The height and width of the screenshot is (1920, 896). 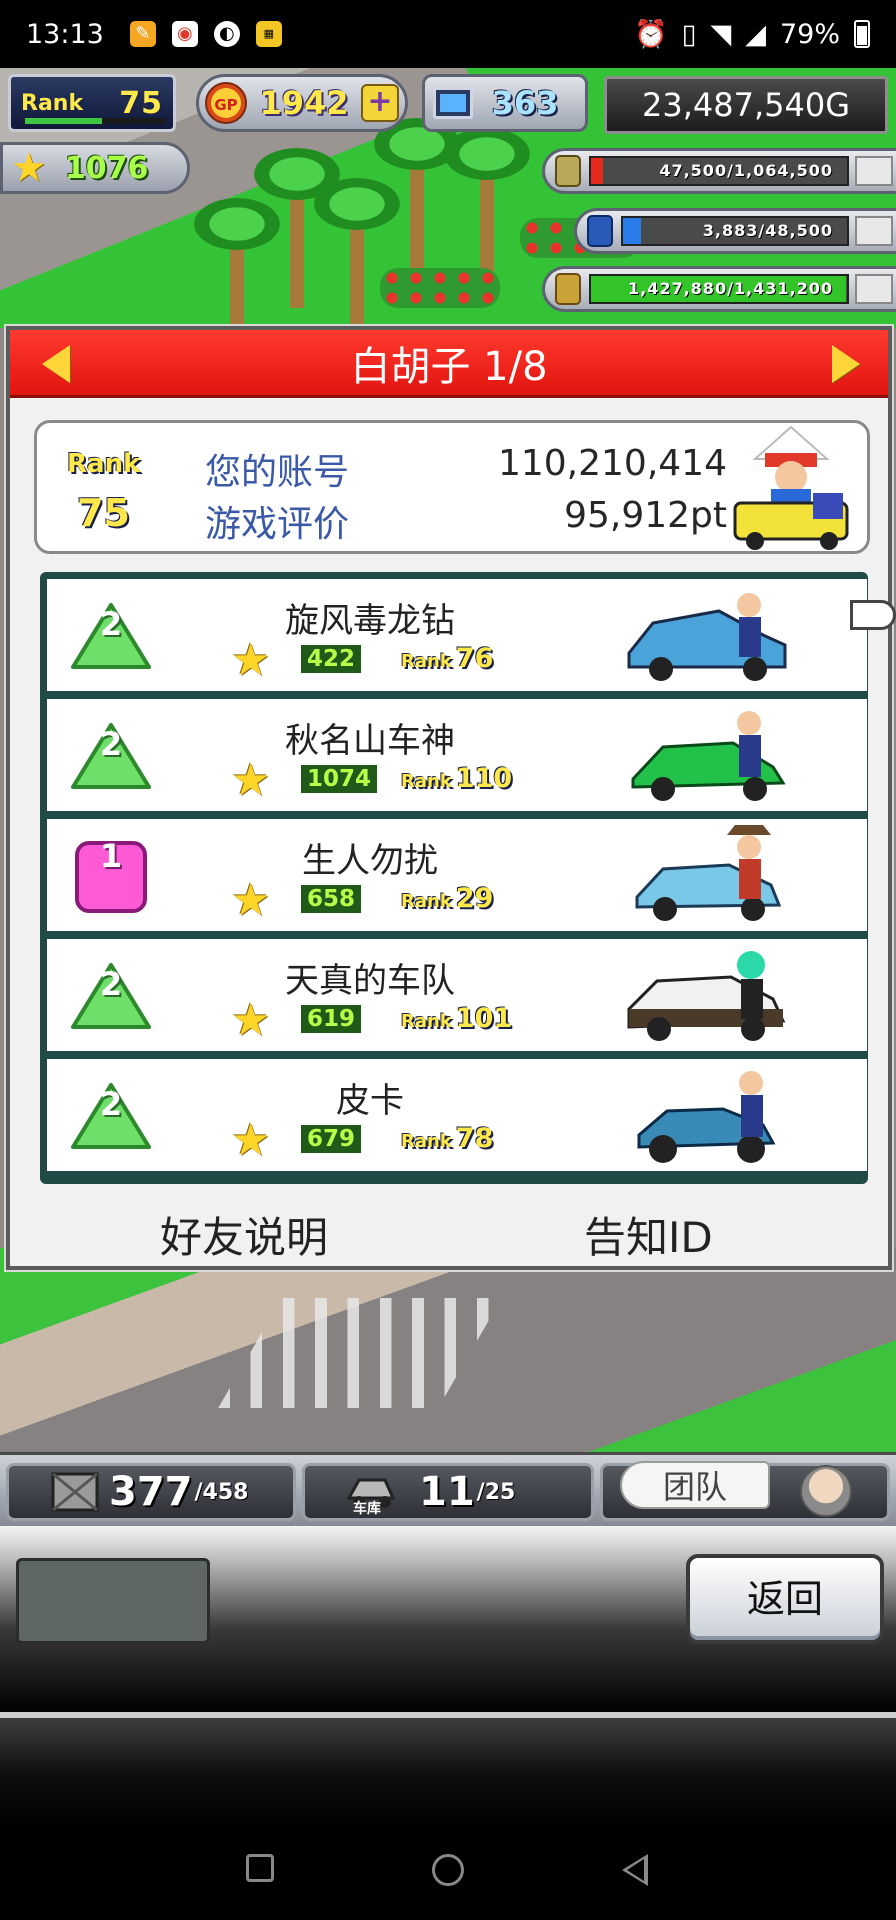 What do you see at coordinates (277, 524) in the screenshot?
I see `game-rating-label: 游戏评价` at bounding box center [277, 524].